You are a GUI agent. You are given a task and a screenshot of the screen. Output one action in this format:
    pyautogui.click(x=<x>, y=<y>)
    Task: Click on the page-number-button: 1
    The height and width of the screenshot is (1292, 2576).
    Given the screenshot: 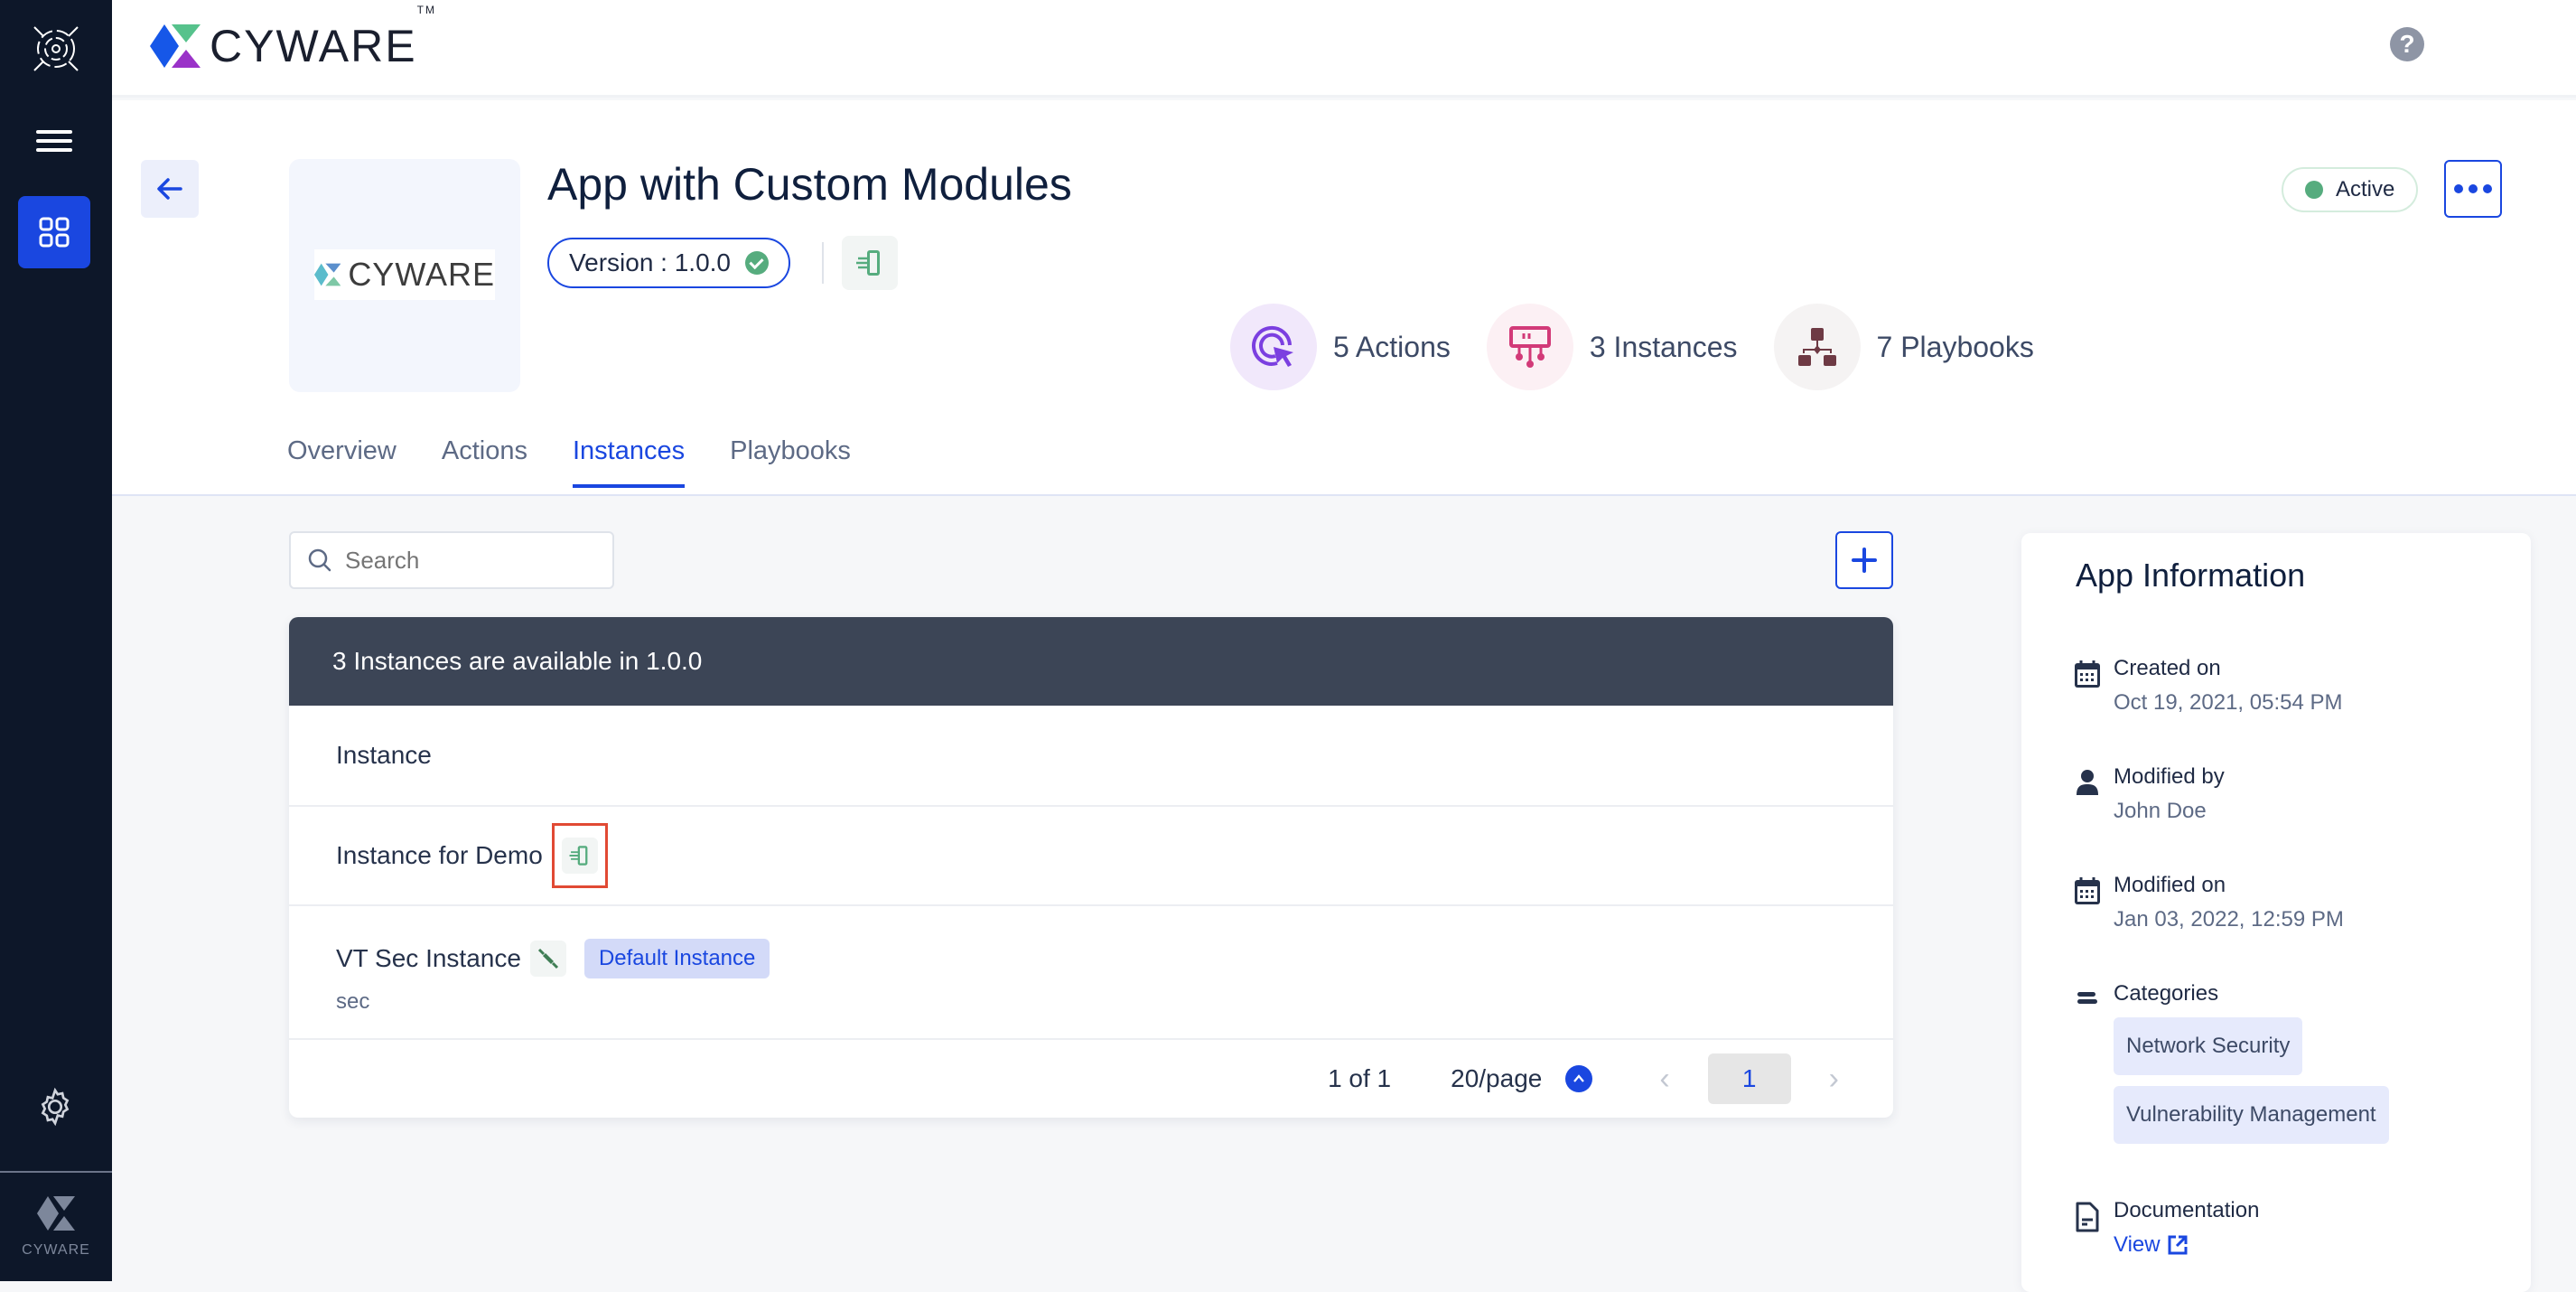 What is the action you would take?
    pyautogui.click(x=1749, y=1078)
    